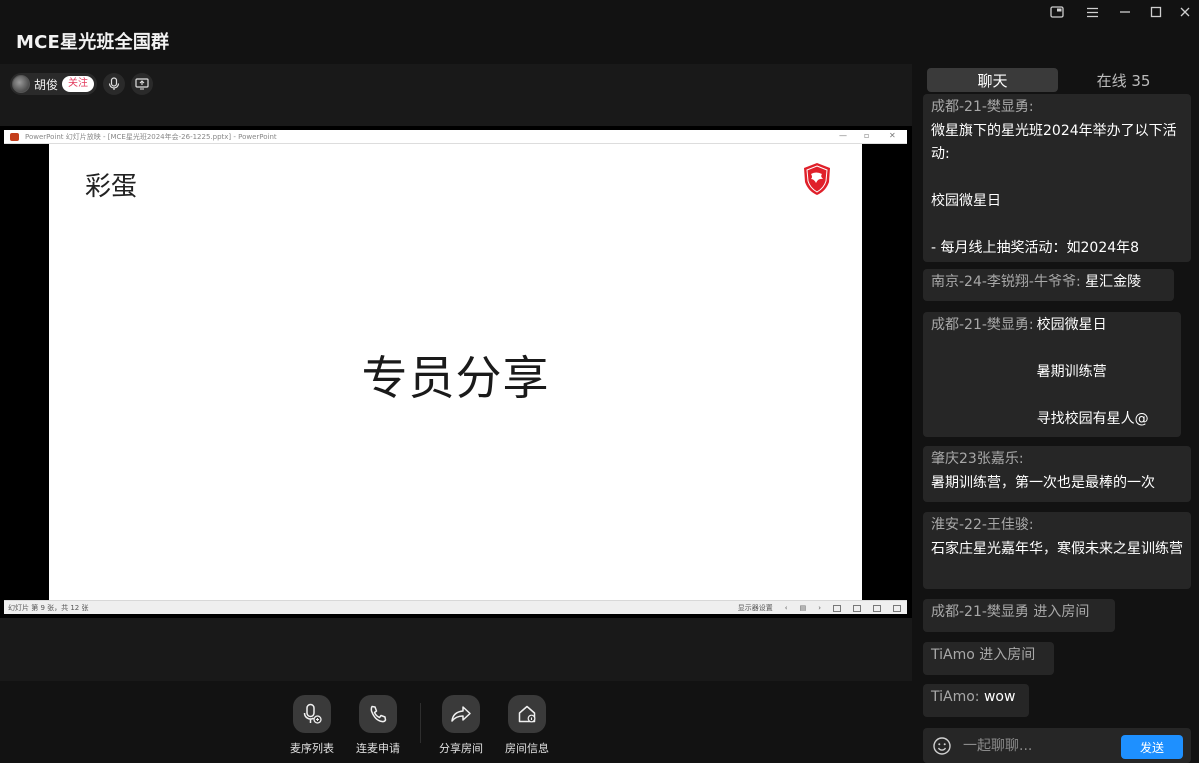  What do you see at coordinates (455, 607) in the screenshot?
I see `ppt-statusbar: 幻灯片 第 9 张，共 12 张 显示器设置 ‹ ▤ ›` at bounding box center [455, 607].